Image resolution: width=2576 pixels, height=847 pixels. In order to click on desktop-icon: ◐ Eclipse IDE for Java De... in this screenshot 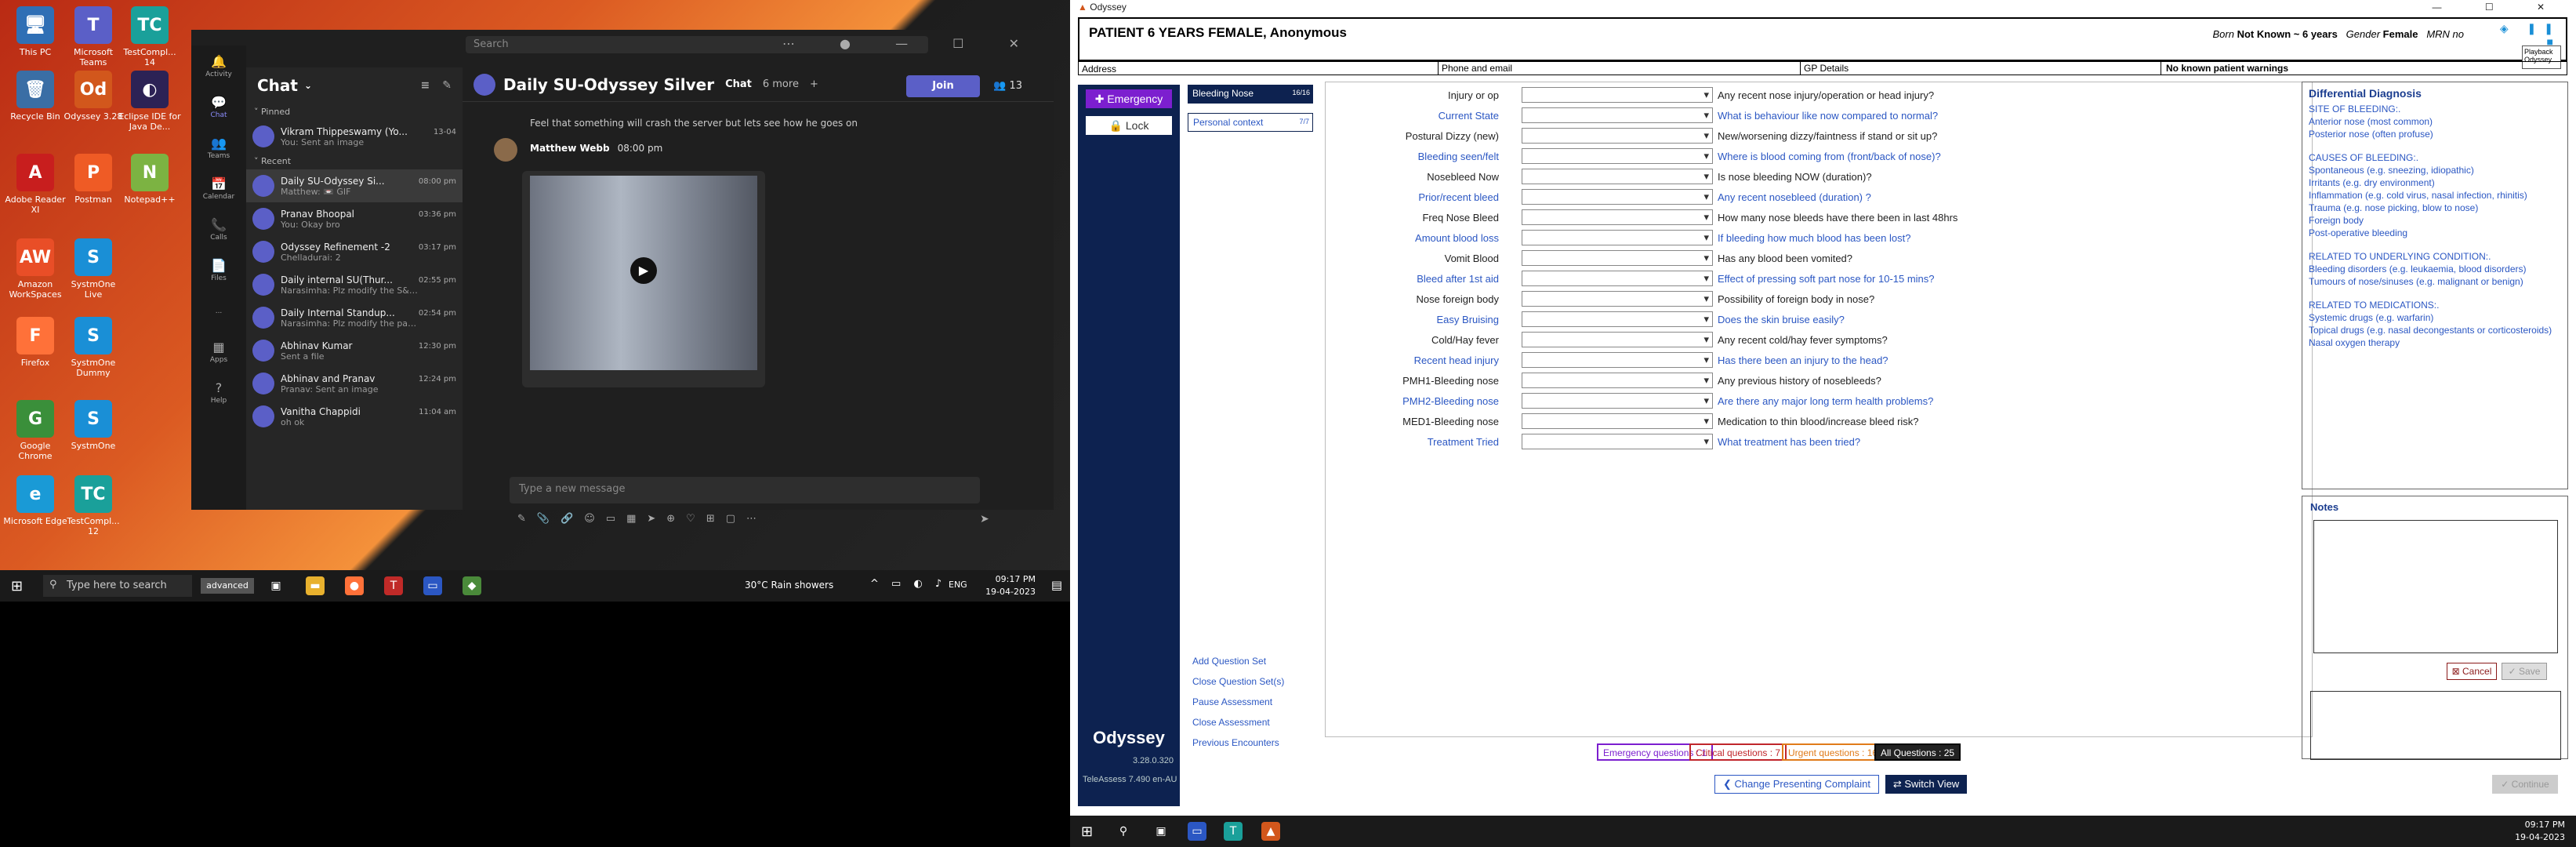, I will do `click(150, 101)`.